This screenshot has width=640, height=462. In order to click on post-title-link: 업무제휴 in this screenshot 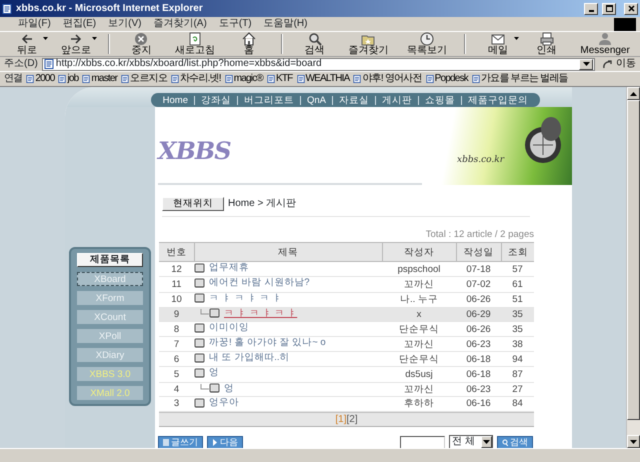, I will do `click(229, 268)`.